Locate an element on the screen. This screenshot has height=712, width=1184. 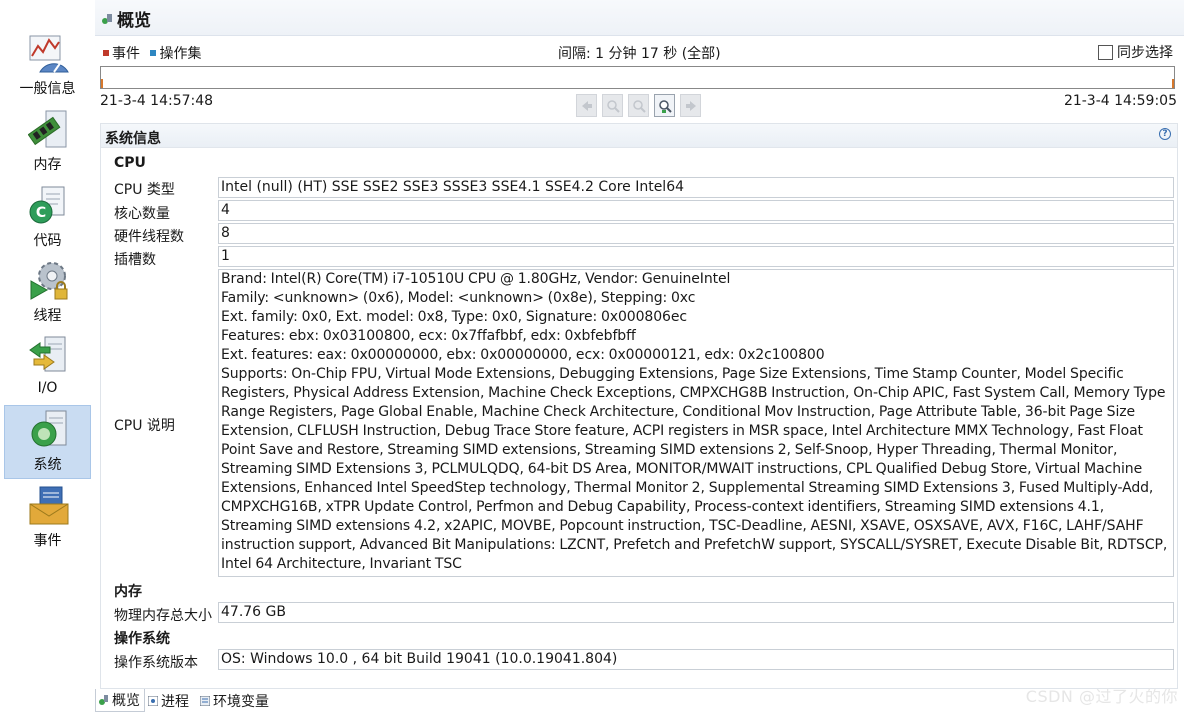
zoom-in-button is located at coordinates (612, 105).